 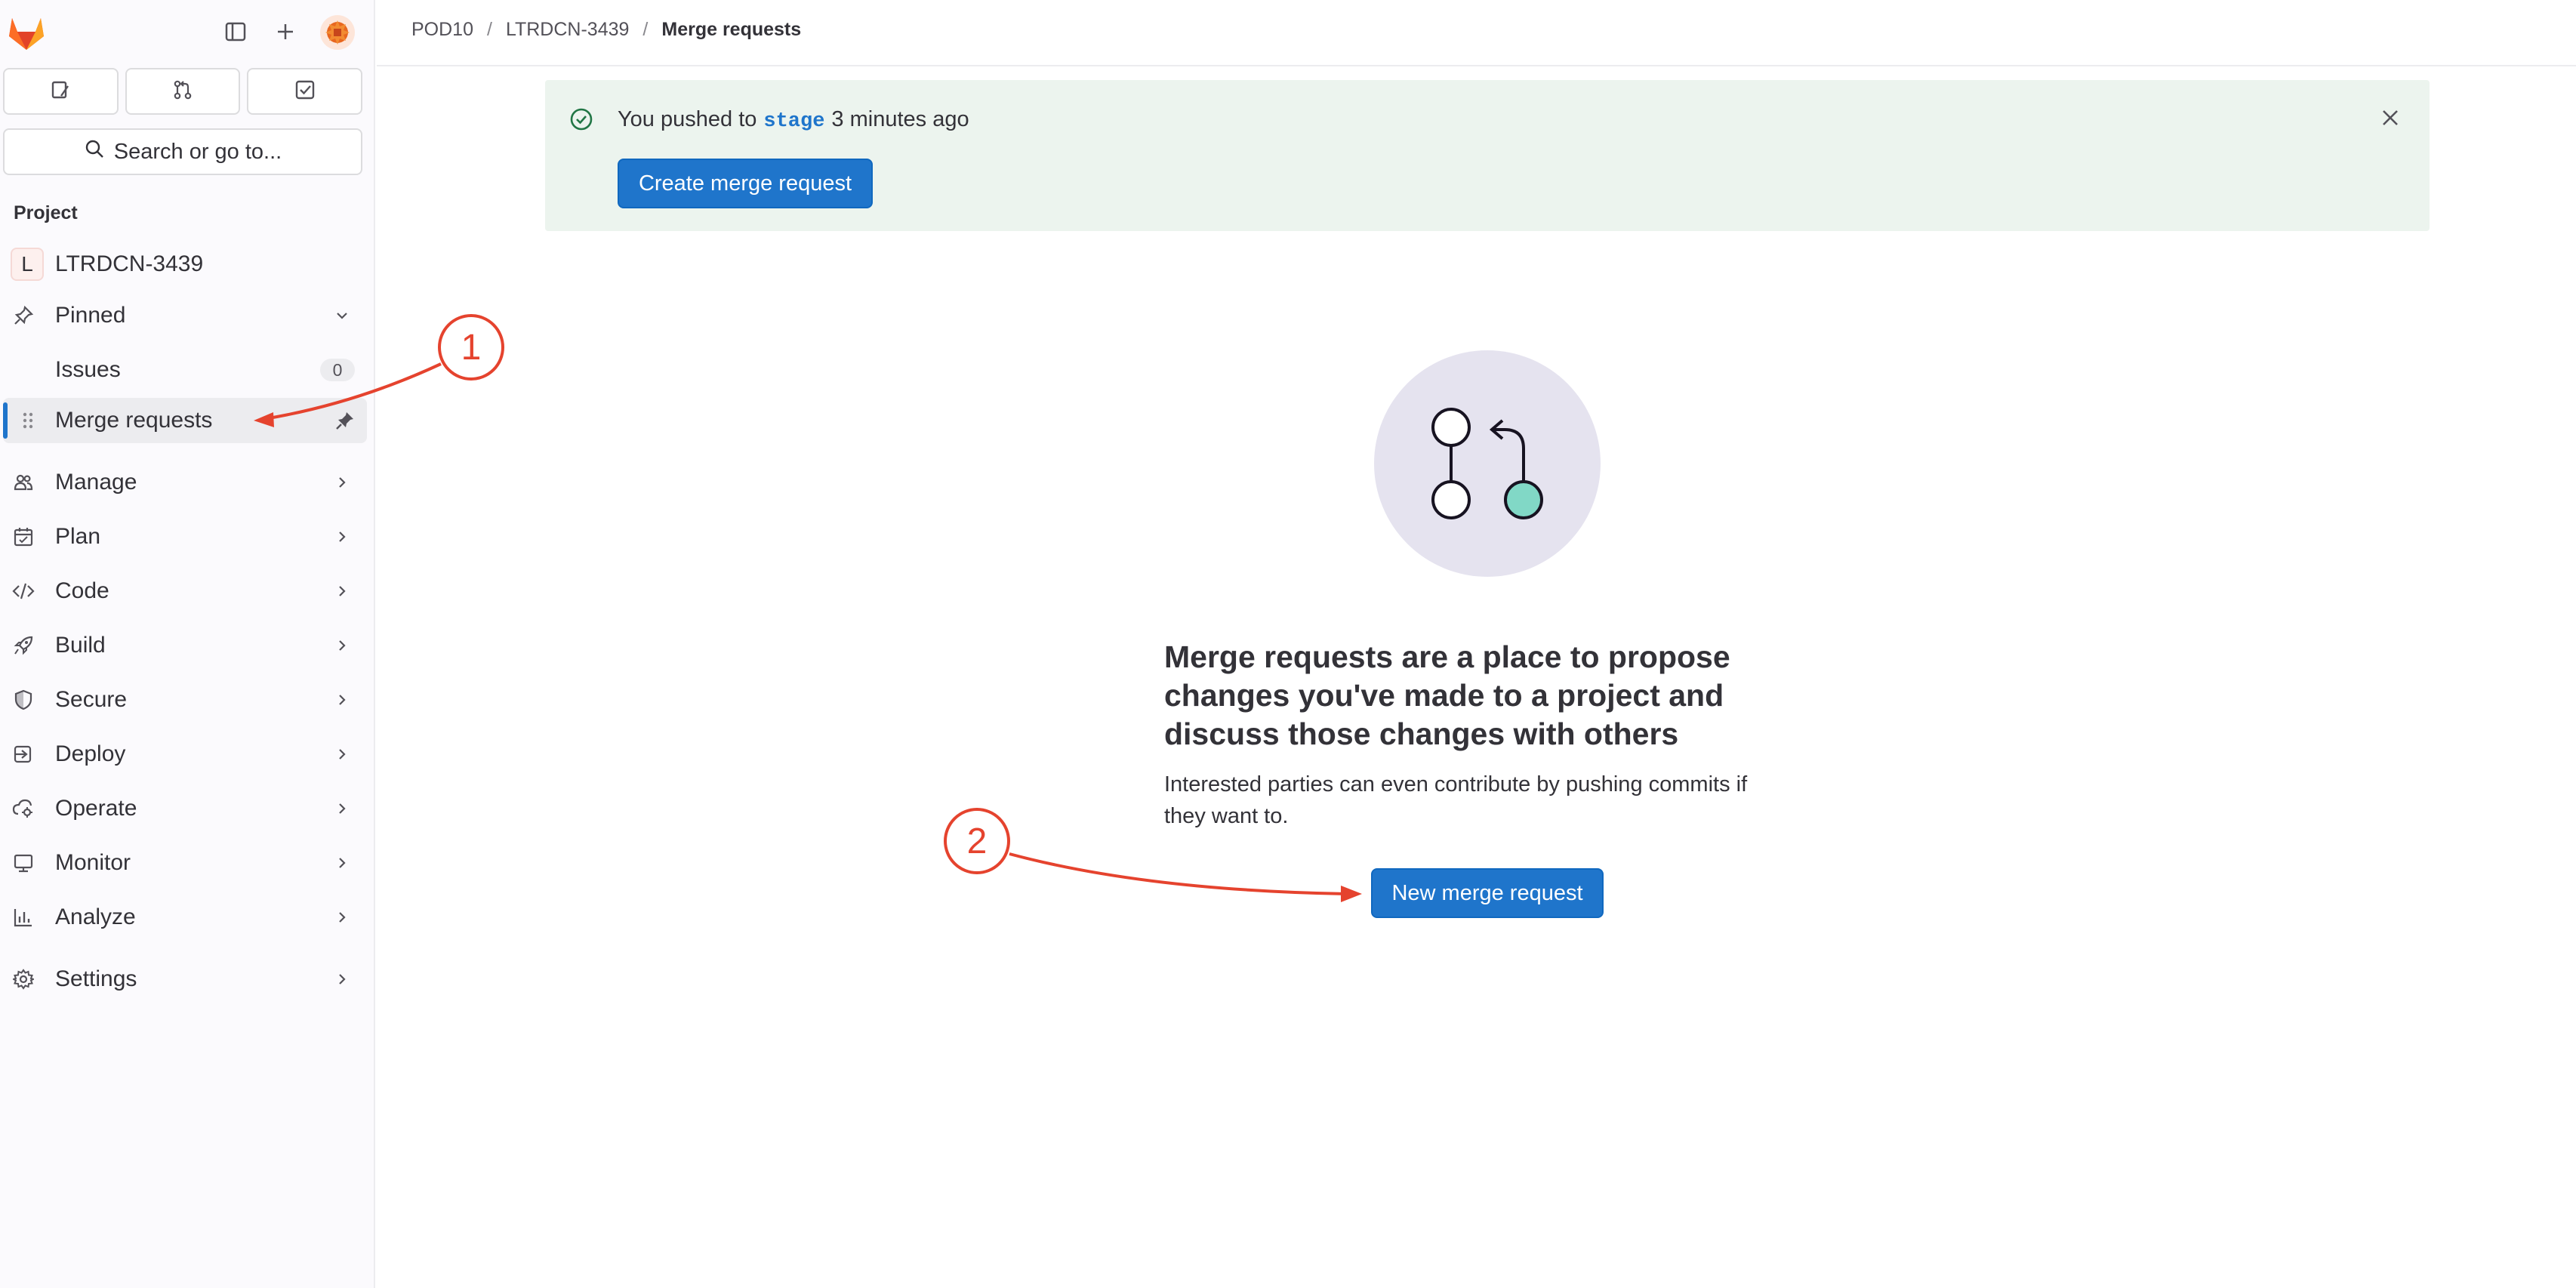 What do you see at coordinates (185, 536) in the screenshot?
I see `sidebar-item-plan: Plan` at bounding box center [185, 536].